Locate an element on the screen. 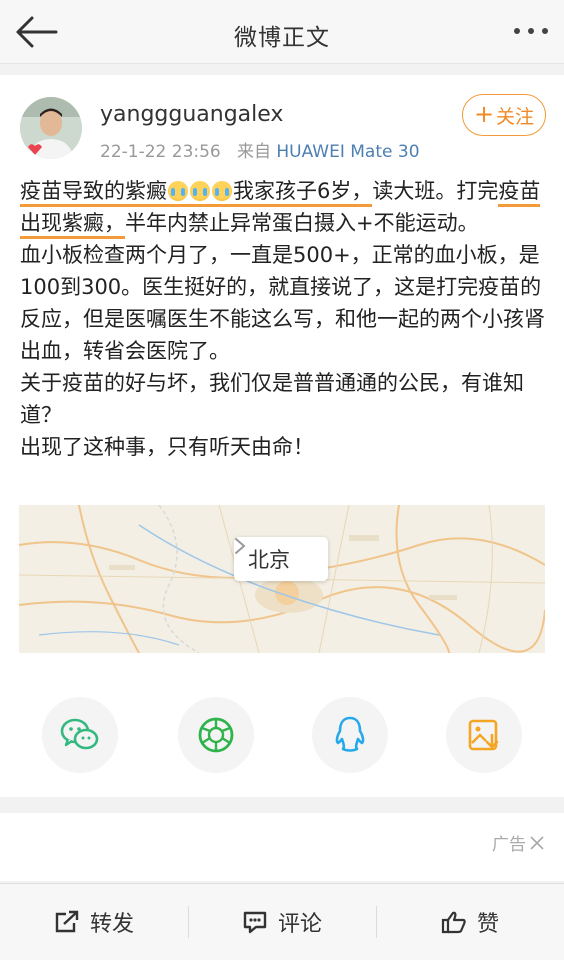 The height and width of the screenshot is (960, 564). comment-button: 评论 is located at coordinates (282, 922).